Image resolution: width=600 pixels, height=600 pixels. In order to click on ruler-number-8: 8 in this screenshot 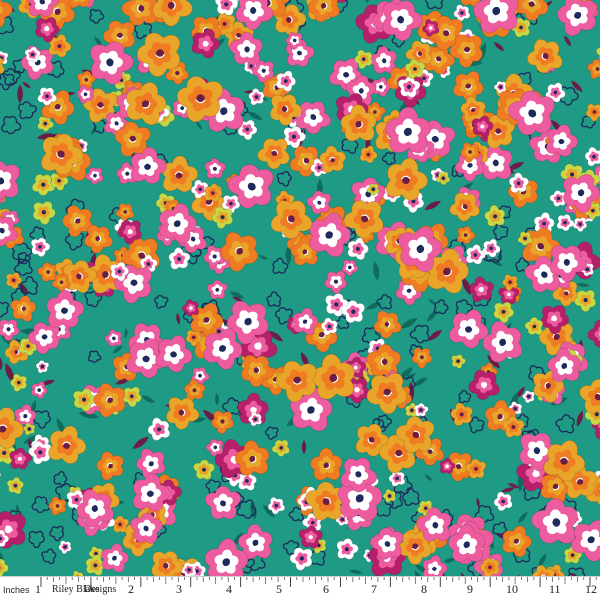, I will do `click(424, 589)`.